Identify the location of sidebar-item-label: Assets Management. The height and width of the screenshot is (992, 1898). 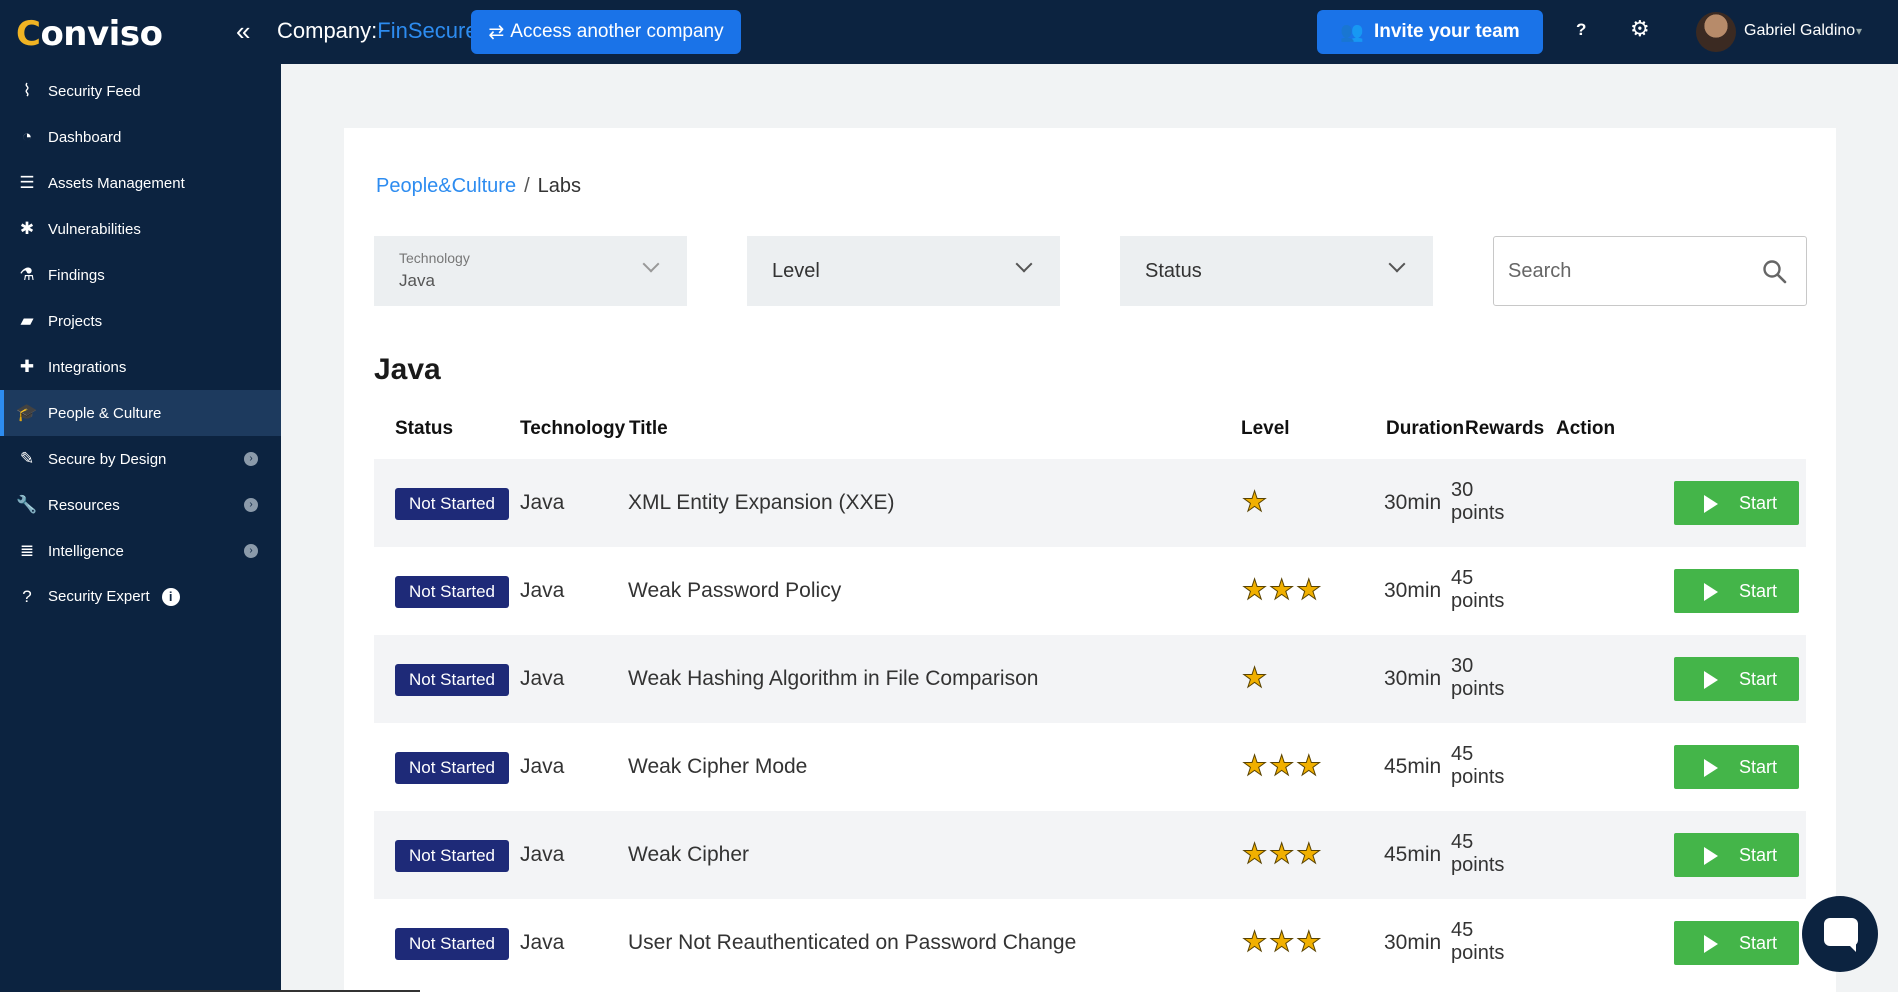
(116, 183).